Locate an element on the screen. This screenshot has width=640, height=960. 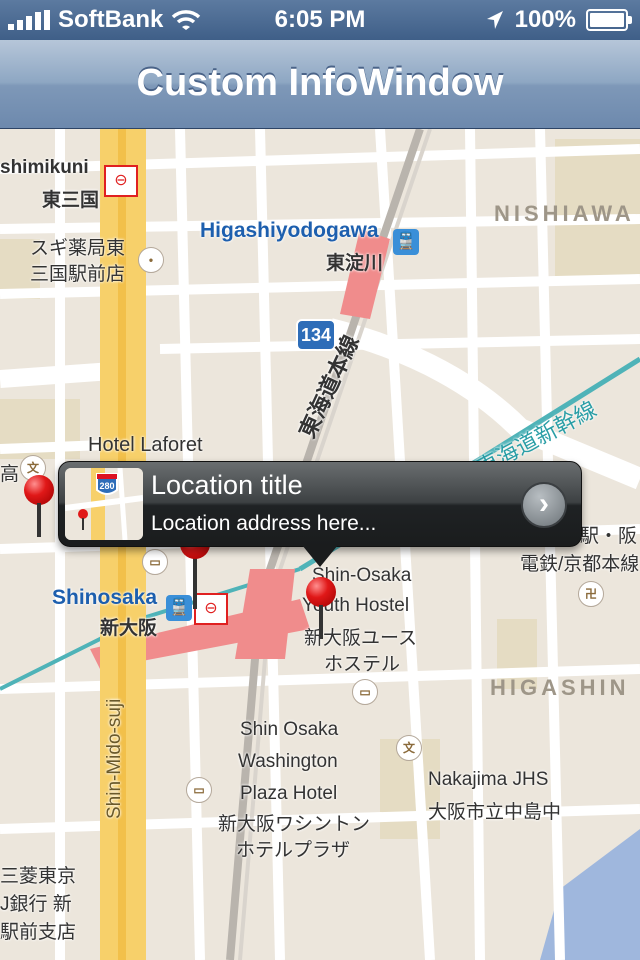
map-label-mido-suji: Shin-Mido-suji is located at coordinates (114, 758).